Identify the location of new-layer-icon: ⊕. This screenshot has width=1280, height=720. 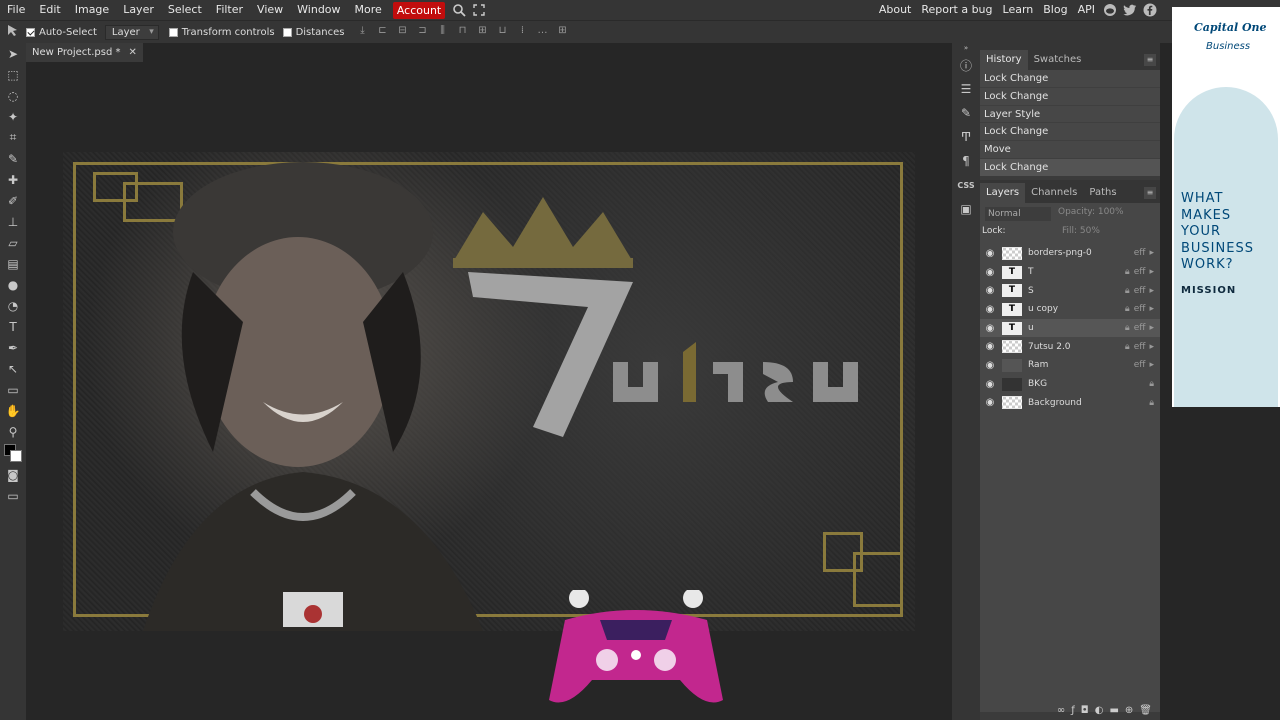
(1129, 710).